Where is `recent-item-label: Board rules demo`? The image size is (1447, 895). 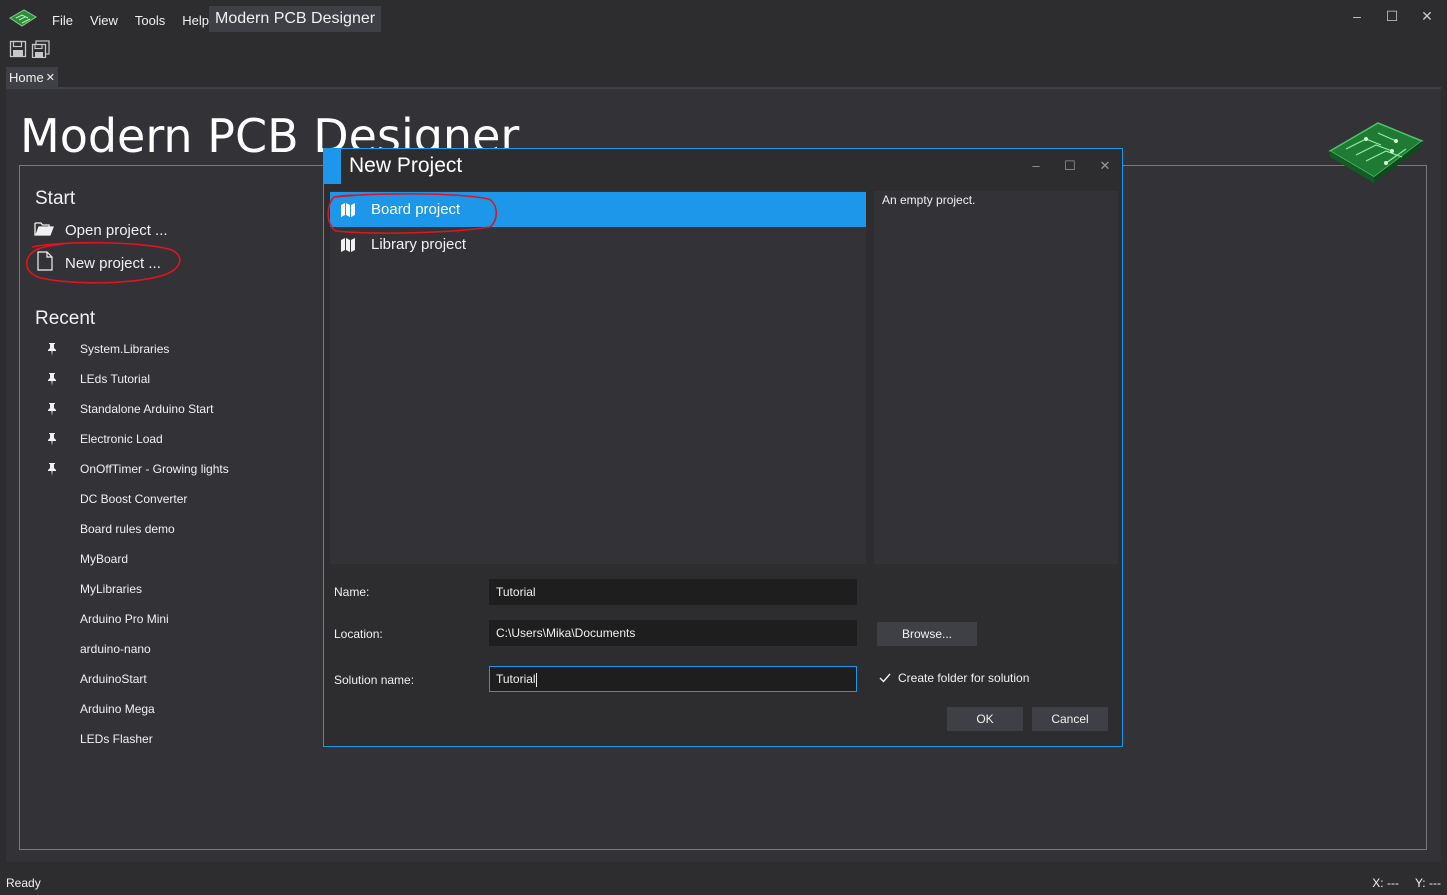
recent-item-label: Board rules demo is located at coordinates (127, 529).